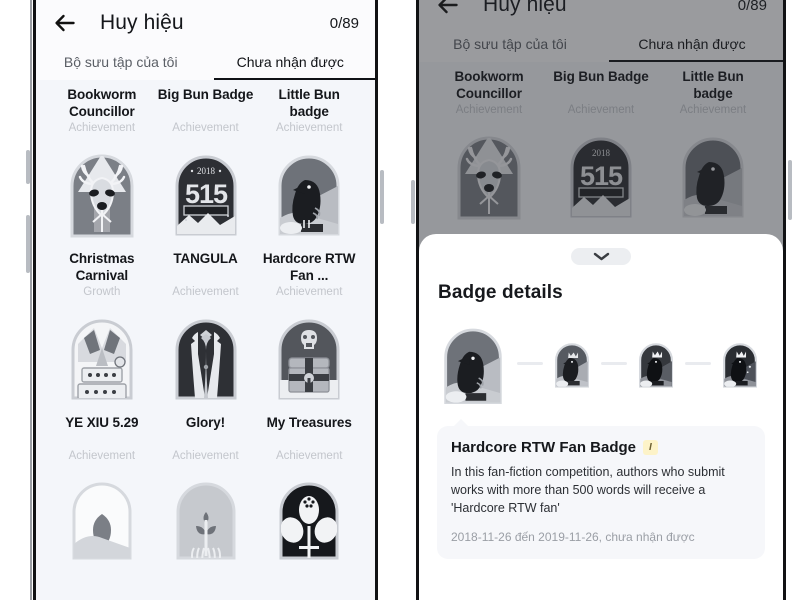  I want to click on left-bezel-soft, so click(31, 300).